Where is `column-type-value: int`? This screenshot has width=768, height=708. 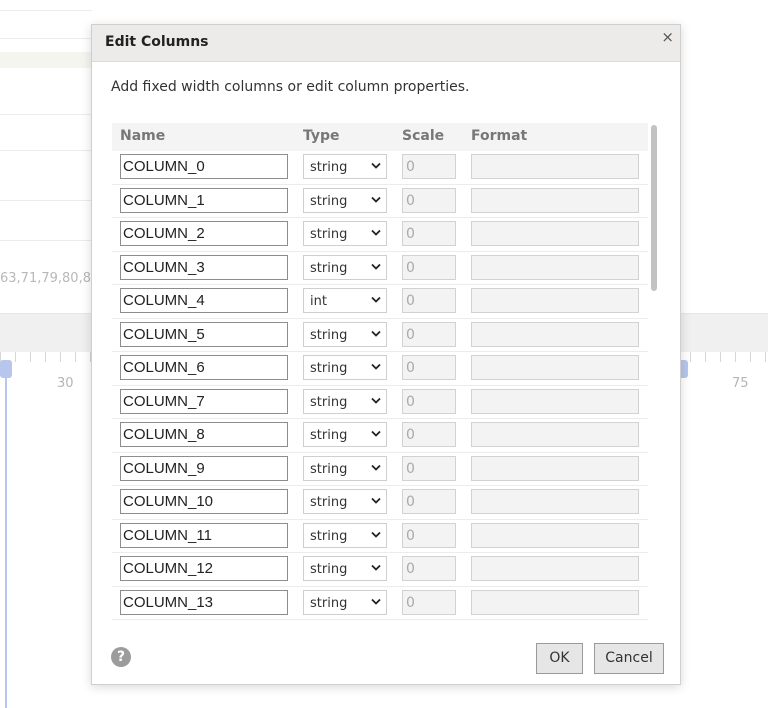 column-type-value: int is located at coordinates (318, 301).